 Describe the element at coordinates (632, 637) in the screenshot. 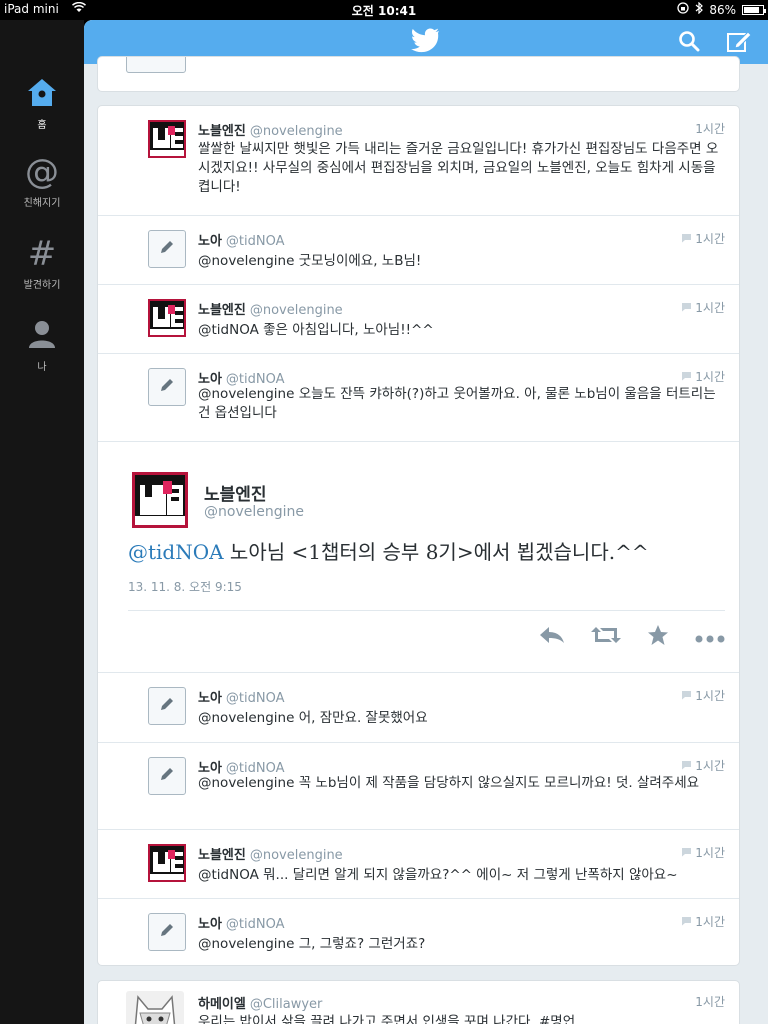

I see `tweet-actions` at that location.